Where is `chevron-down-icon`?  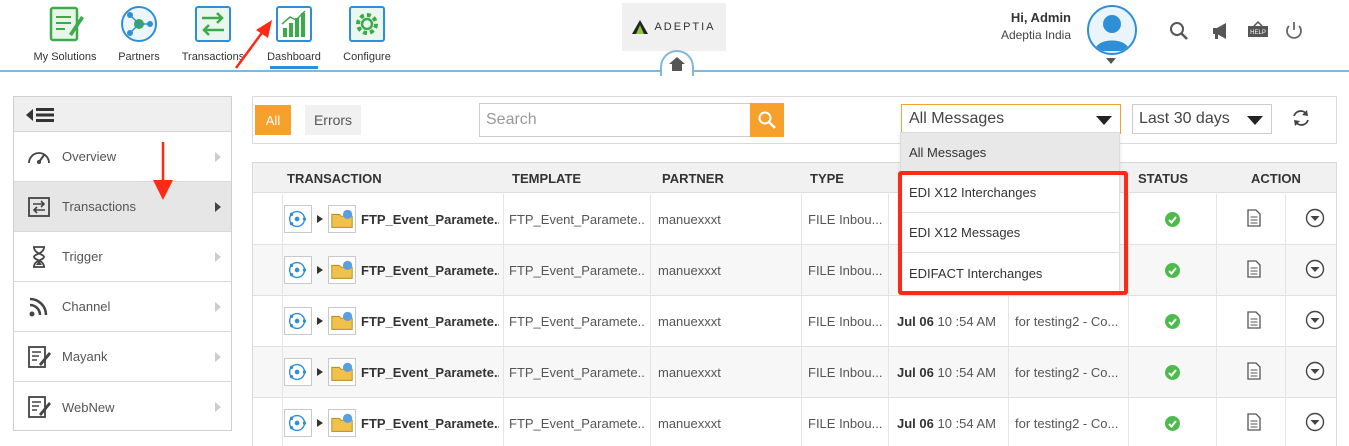 chevron-down-icon is located at coordinates (1255, 120).